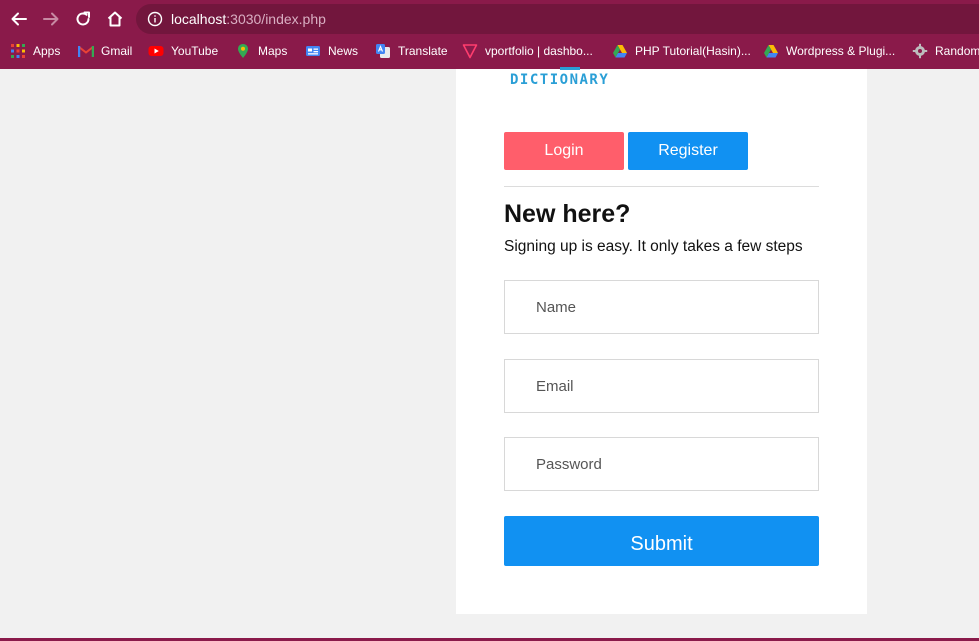  What do you see at coordinates (383, 51) in the screenshot?
I see `translate-icon` at bounding box center [383, 51].